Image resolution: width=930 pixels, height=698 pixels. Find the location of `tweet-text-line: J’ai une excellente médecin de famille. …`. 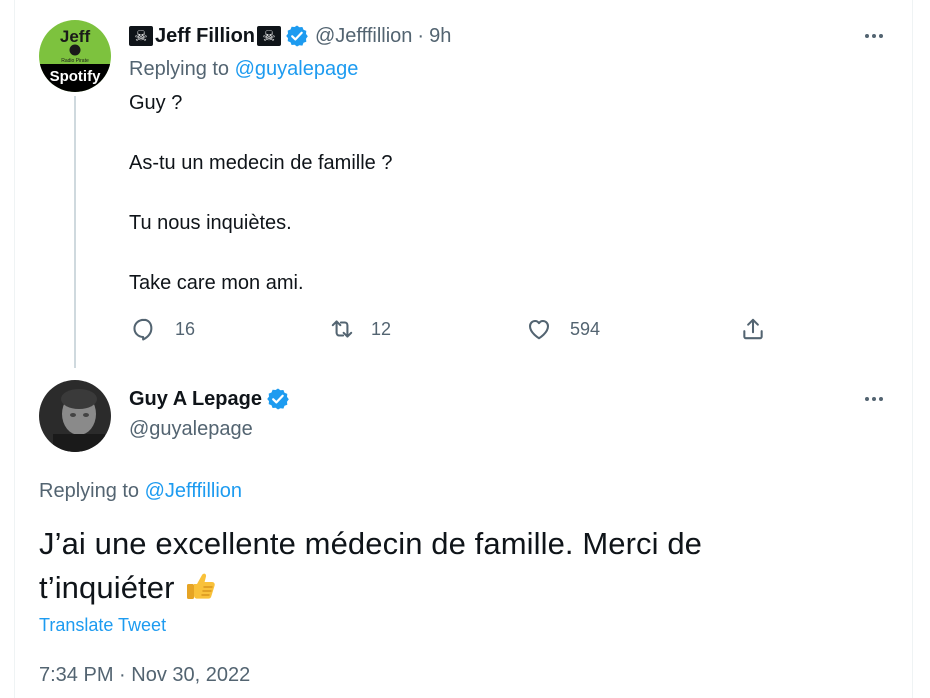

tweet-text-line: J’ai une excellente médecin de famille. … is located at coordinates (371, 543).